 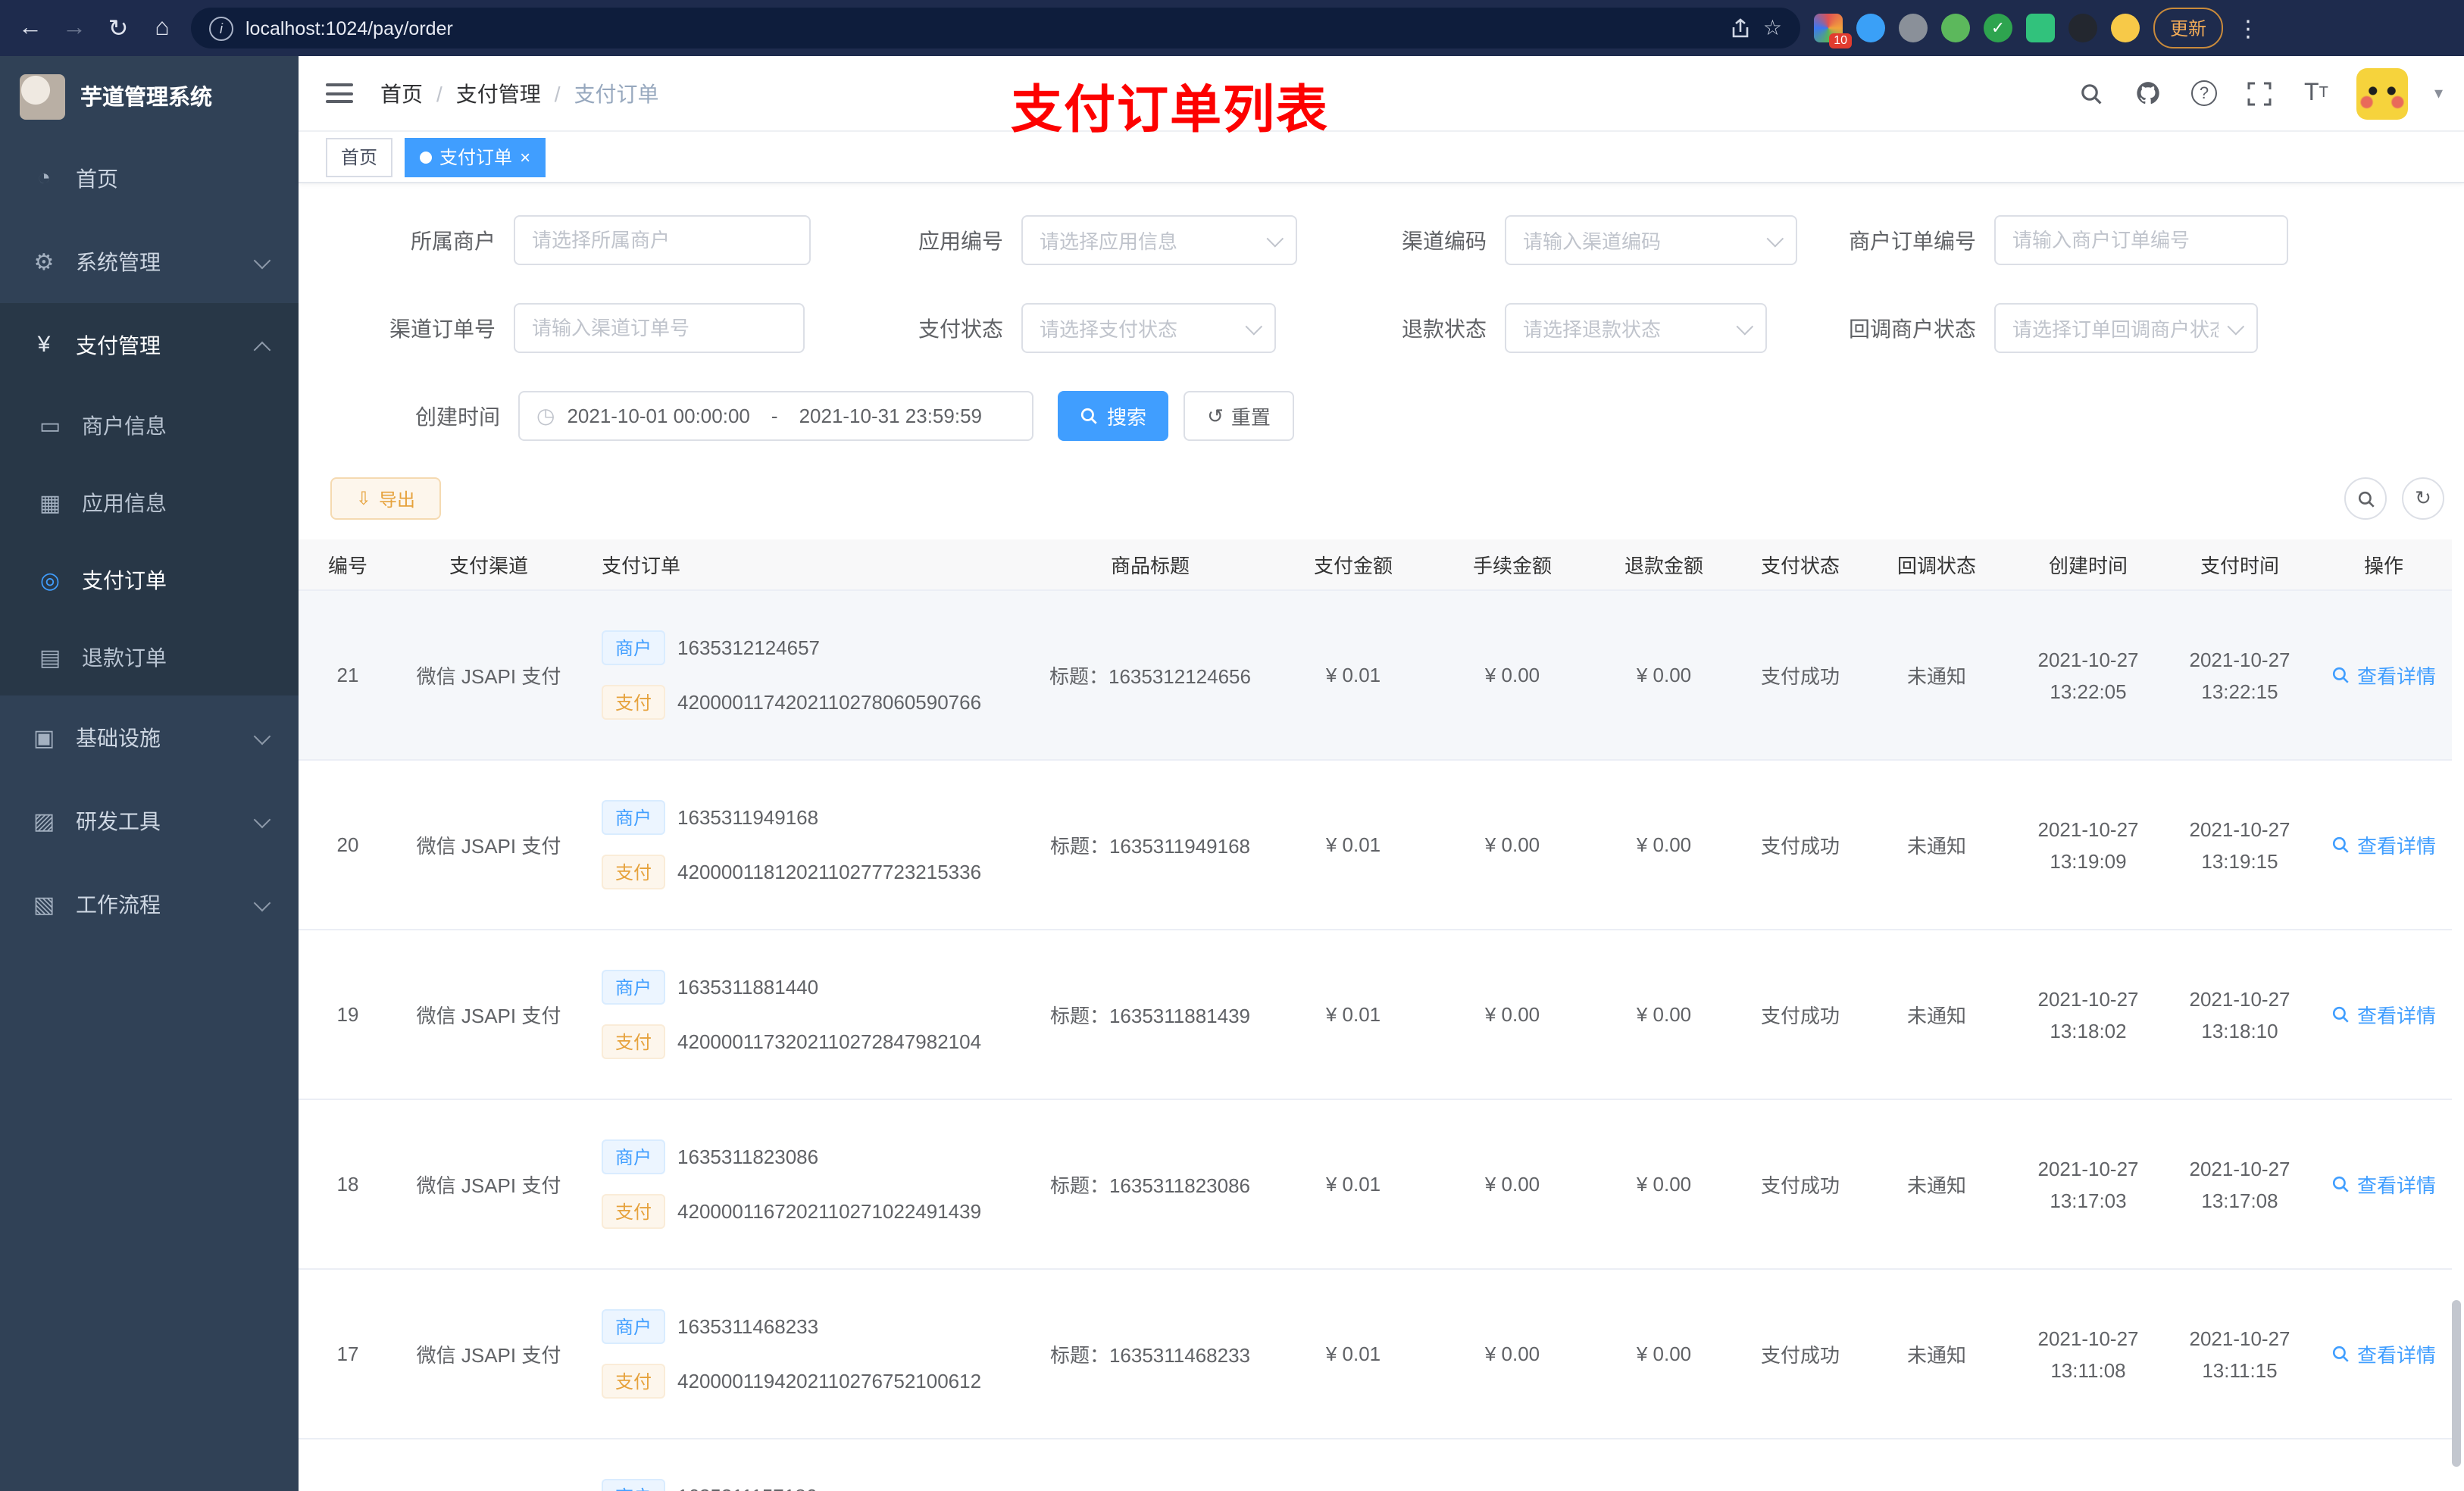 I want to click on extension-icon: ✓, so click(x=1998, y=28).